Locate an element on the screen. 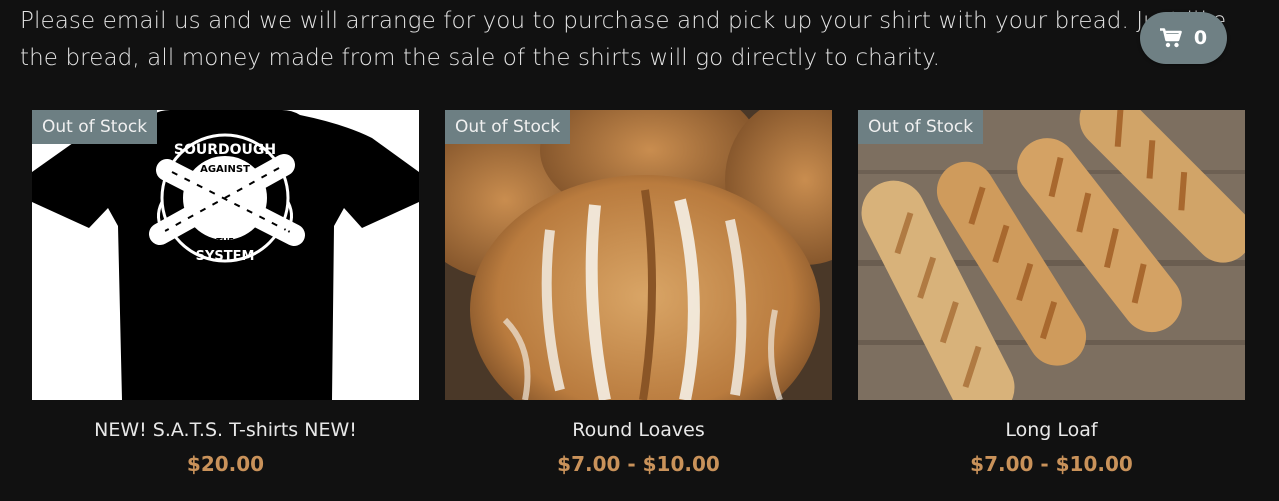 The width and height of the screenshot is (1279, 501). cart-count: 0 is located at coordinates (1200, 38).